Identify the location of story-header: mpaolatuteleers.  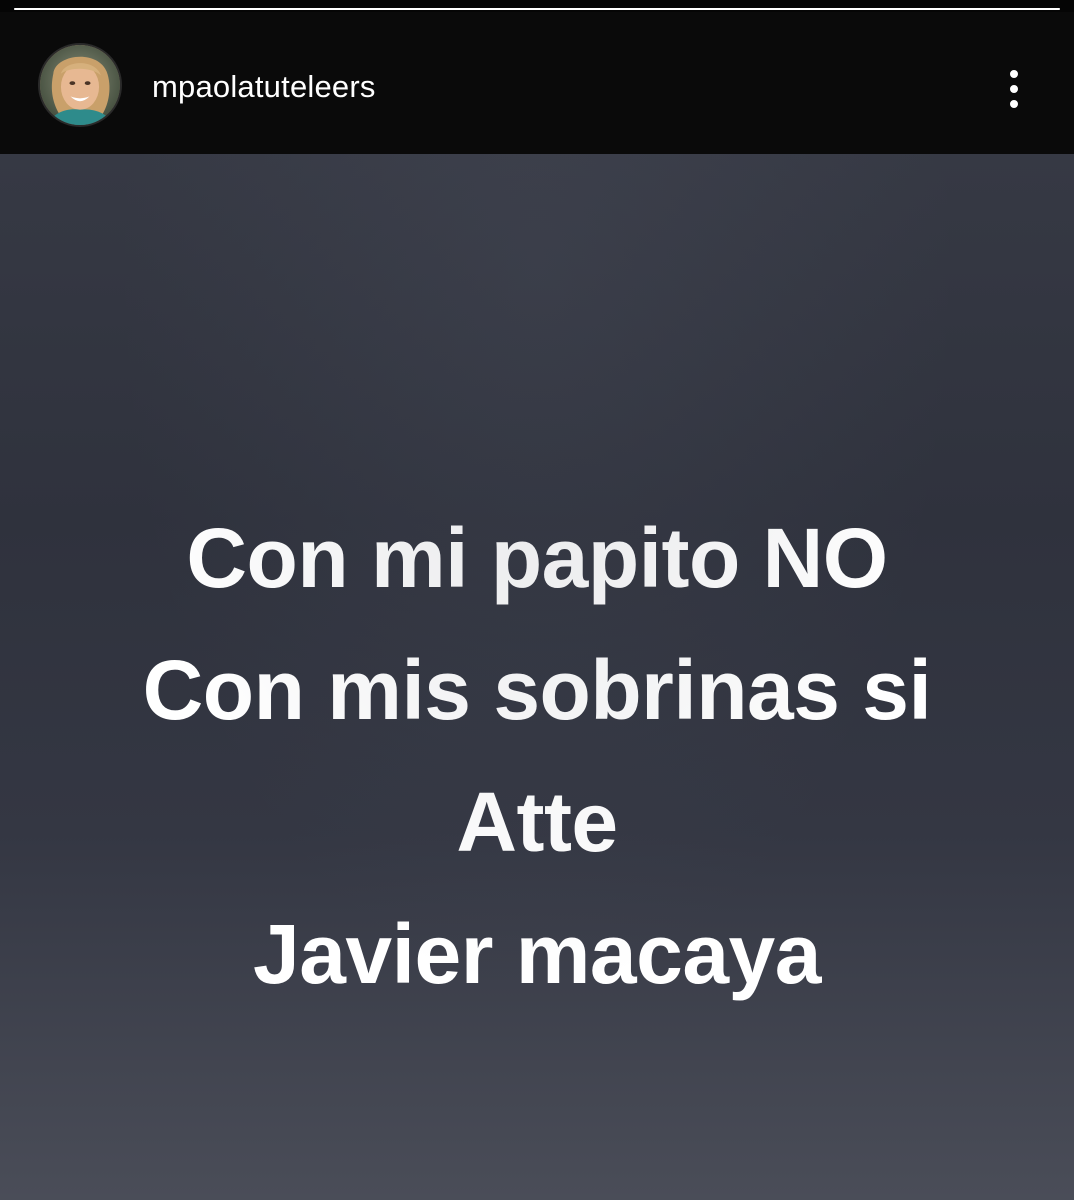
(537, 83).